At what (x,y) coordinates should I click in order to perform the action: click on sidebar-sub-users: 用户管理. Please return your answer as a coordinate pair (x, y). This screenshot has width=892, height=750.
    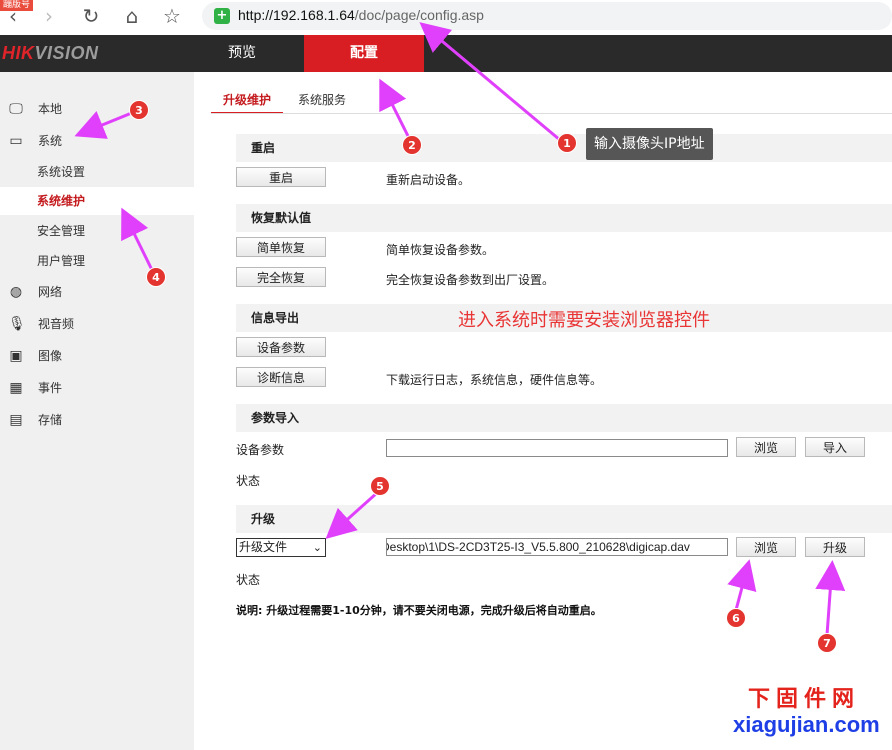
    Looking at the image, I should click on (97, 261).